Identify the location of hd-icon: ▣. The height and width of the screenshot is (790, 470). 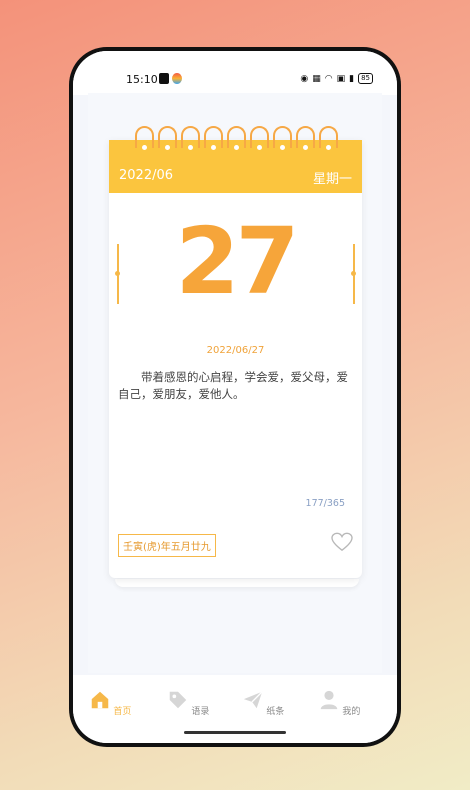
(341, 78).